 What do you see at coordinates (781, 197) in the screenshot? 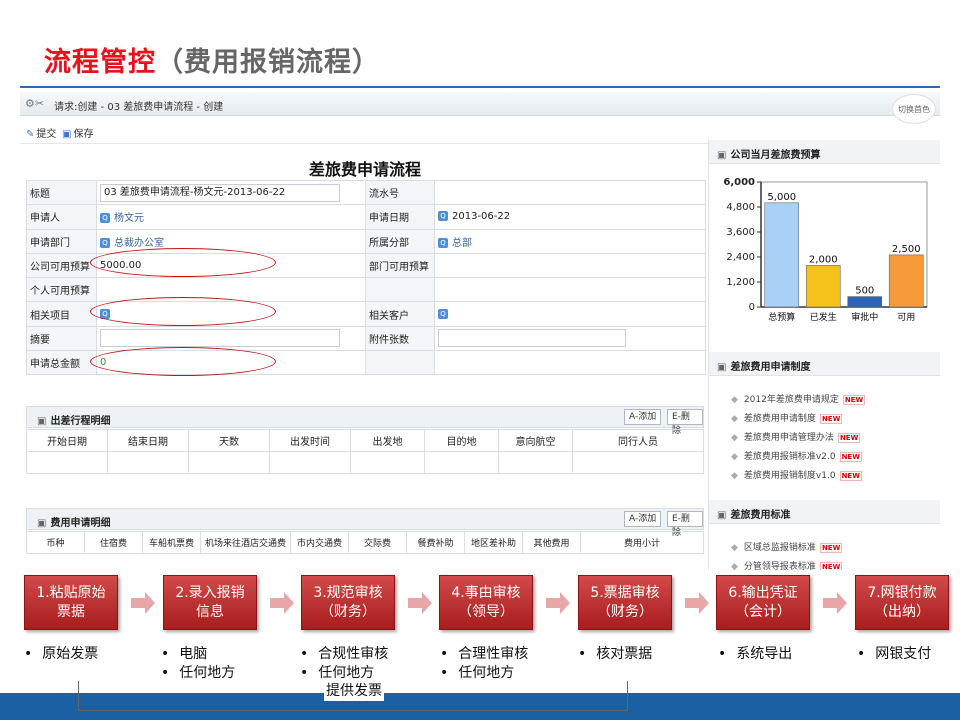
I see `bar-value-label: 5,000` at bounding box center [781, 197].